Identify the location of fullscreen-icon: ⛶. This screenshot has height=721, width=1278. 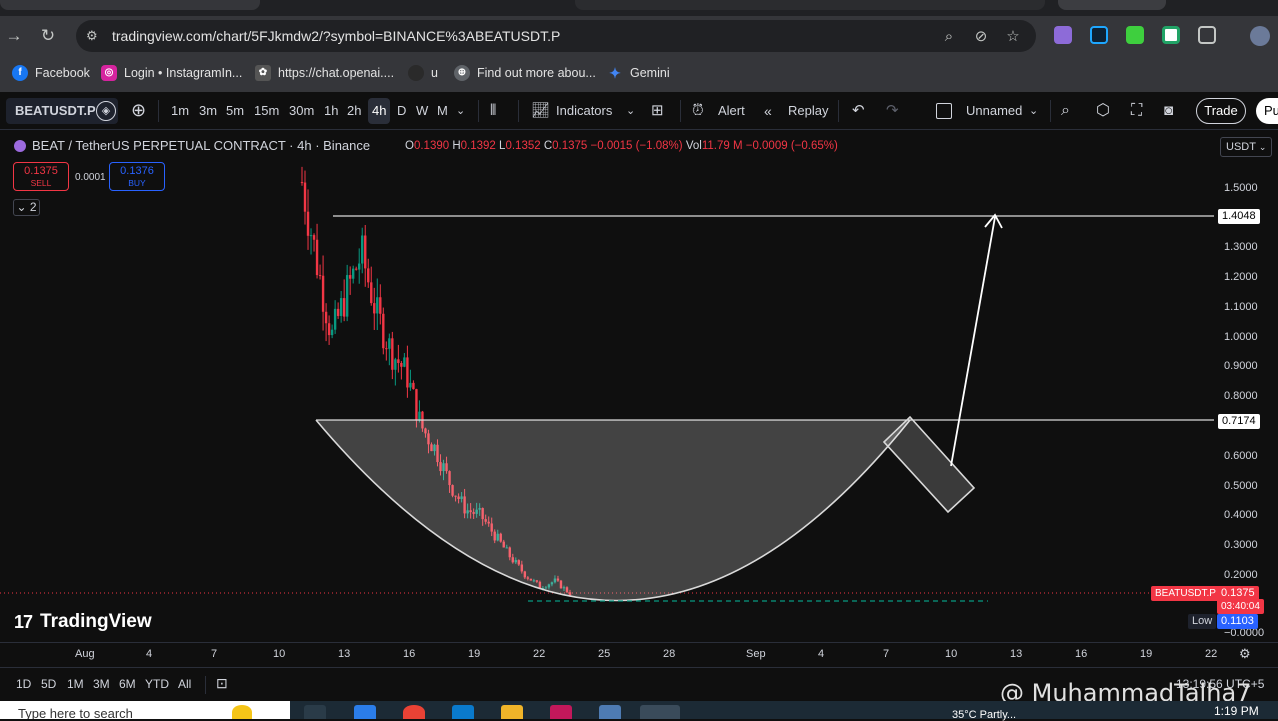
(1136, 111).